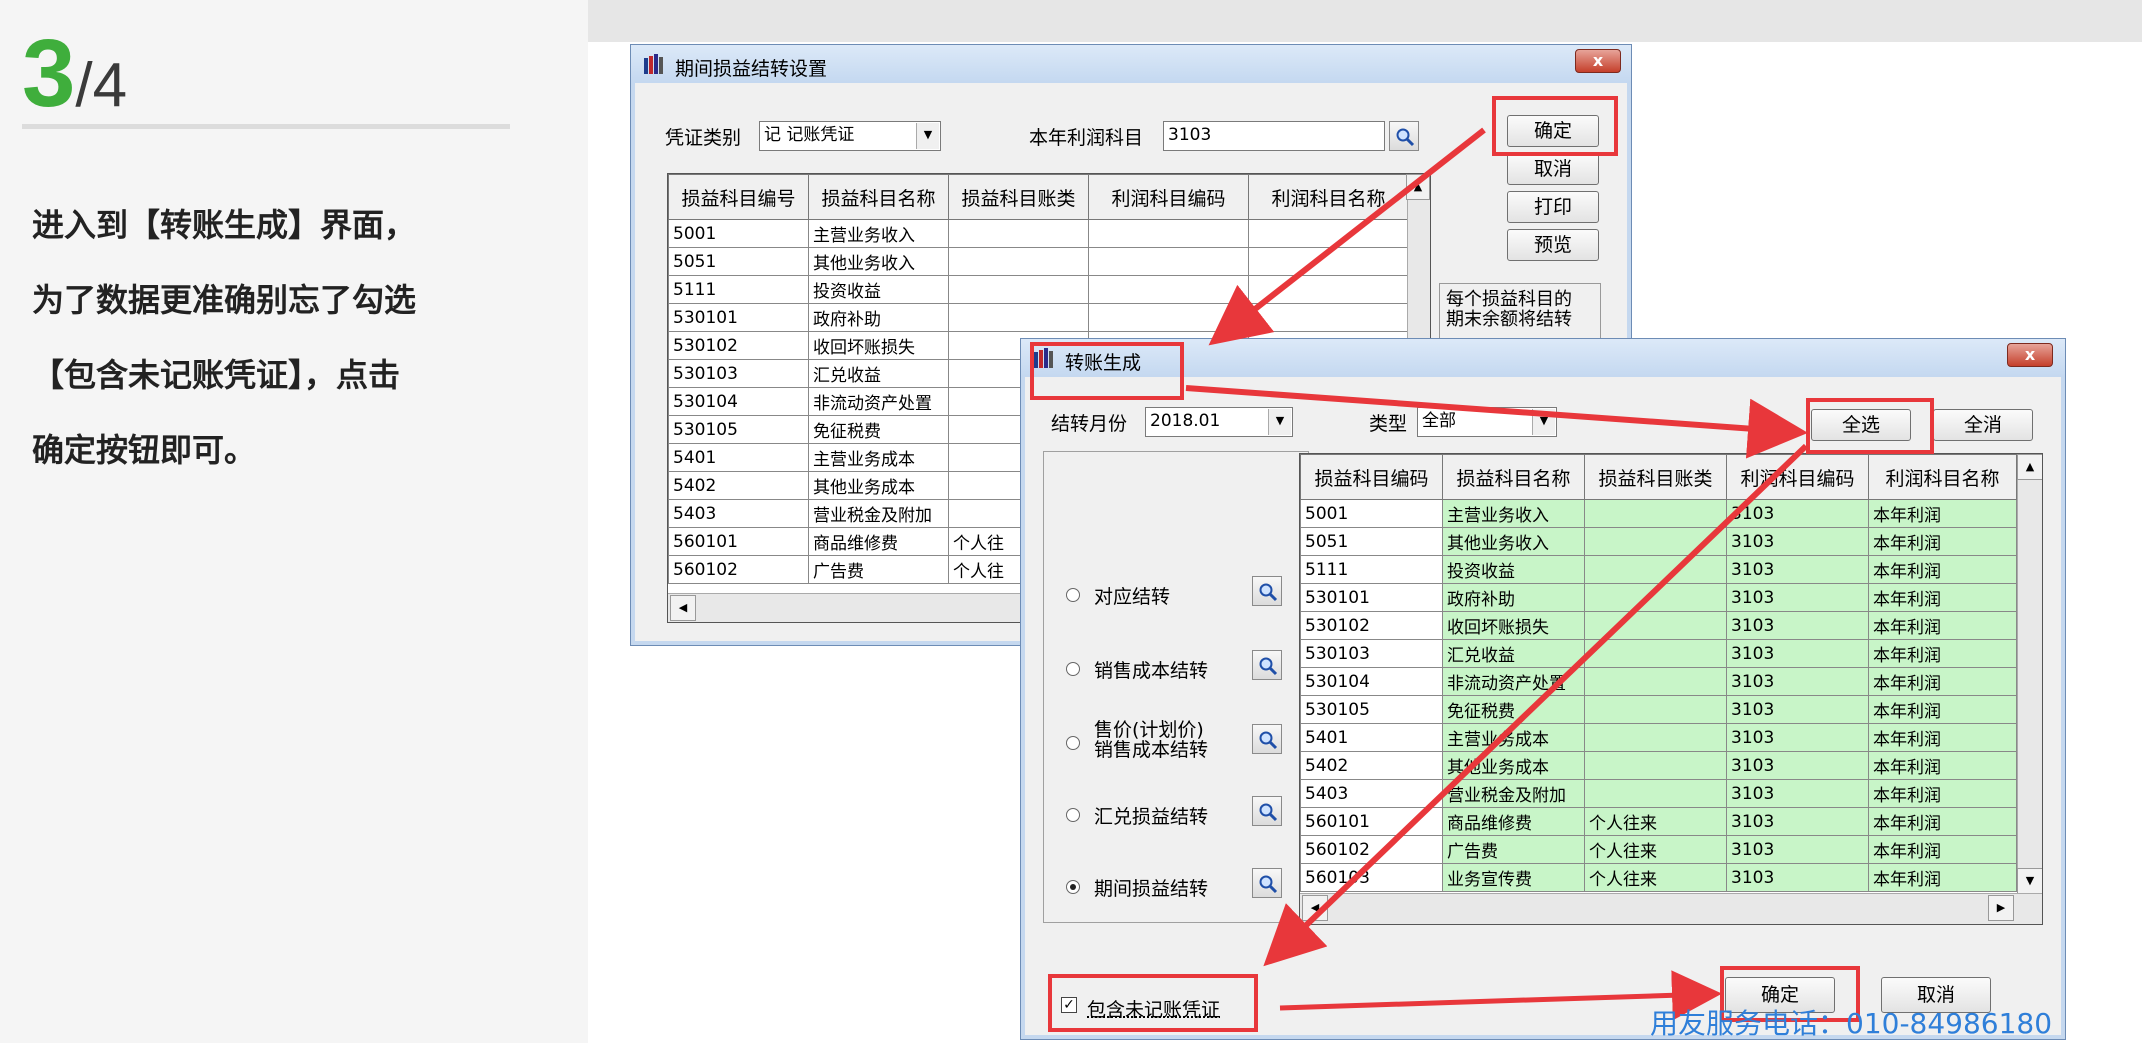  Describe the element at coordinates (1371, 477) in the screenshot. I see `column-header: 损益科目编码` at that location.